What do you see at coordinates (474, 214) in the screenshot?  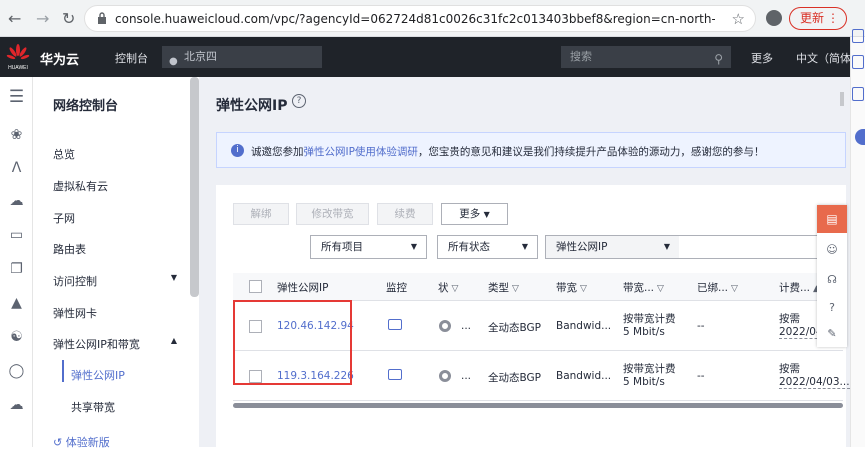 I see `more-button: 更多 ▼` at bounding box center [474, 214].